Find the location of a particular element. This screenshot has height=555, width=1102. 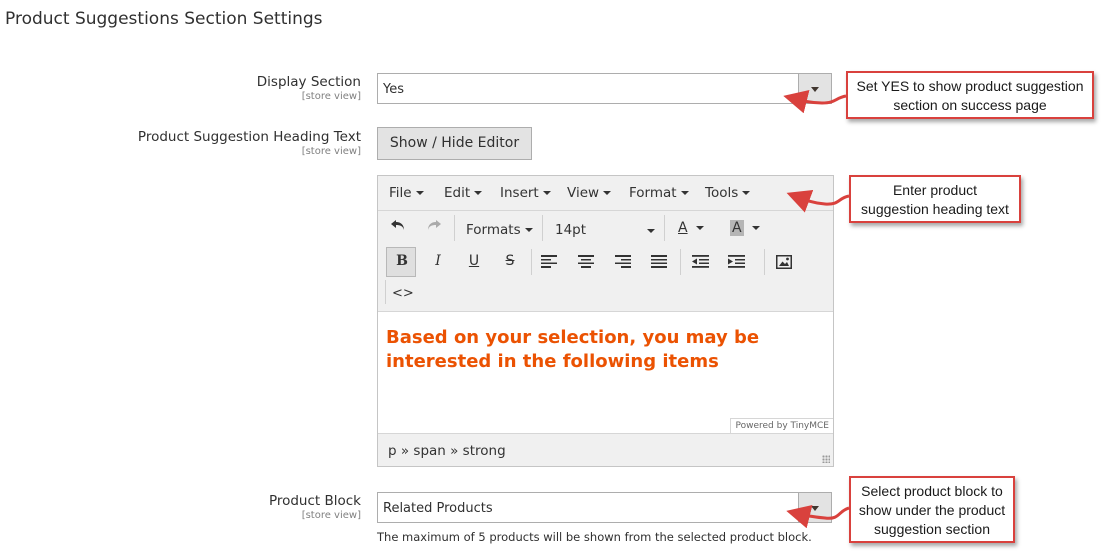

heading-text-label: Product Suggestion Heading Text is located at coordinates (249, 137).